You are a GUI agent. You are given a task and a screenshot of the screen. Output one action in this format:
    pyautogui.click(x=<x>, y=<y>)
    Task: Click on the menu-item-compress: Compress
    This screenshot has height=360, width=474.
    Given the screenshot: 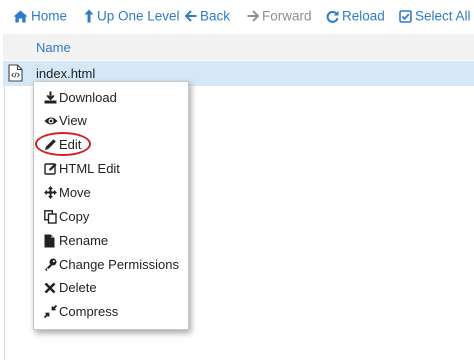 What is the action you would take?
    pyautogui.click(x=111, y=312)
    